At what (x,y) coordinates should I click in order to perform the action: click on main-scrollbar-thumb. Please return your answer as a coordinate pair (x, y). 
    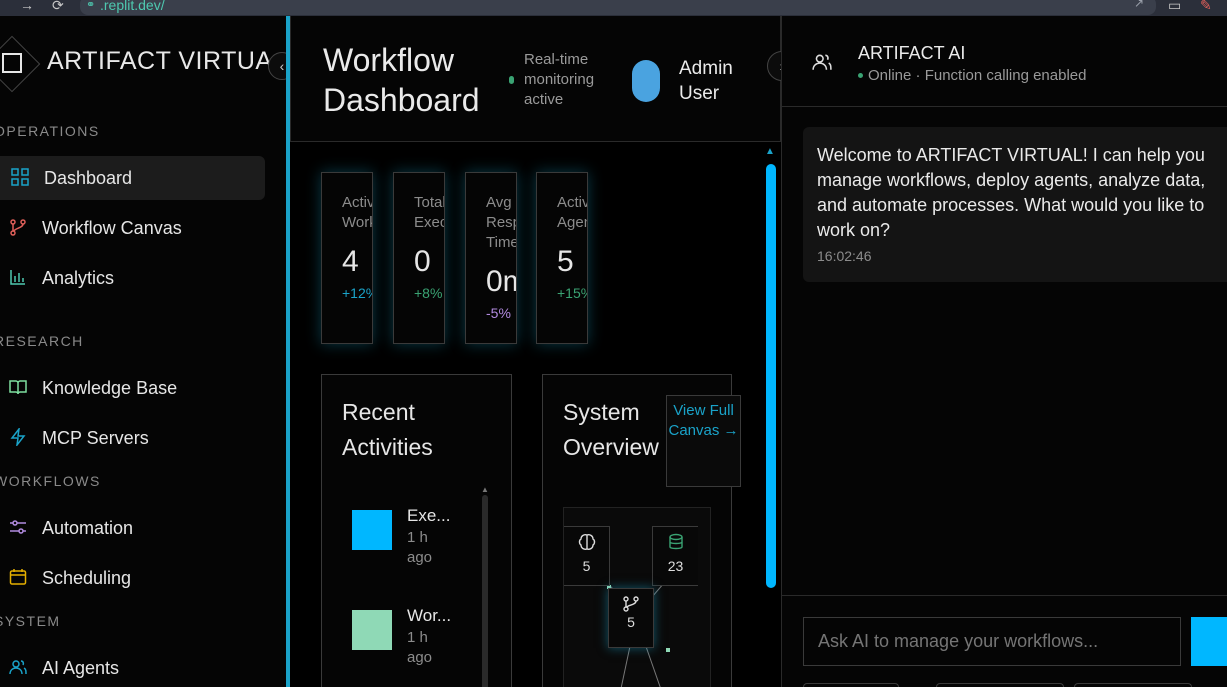
    Looking at the image, I should click on (771, 376).